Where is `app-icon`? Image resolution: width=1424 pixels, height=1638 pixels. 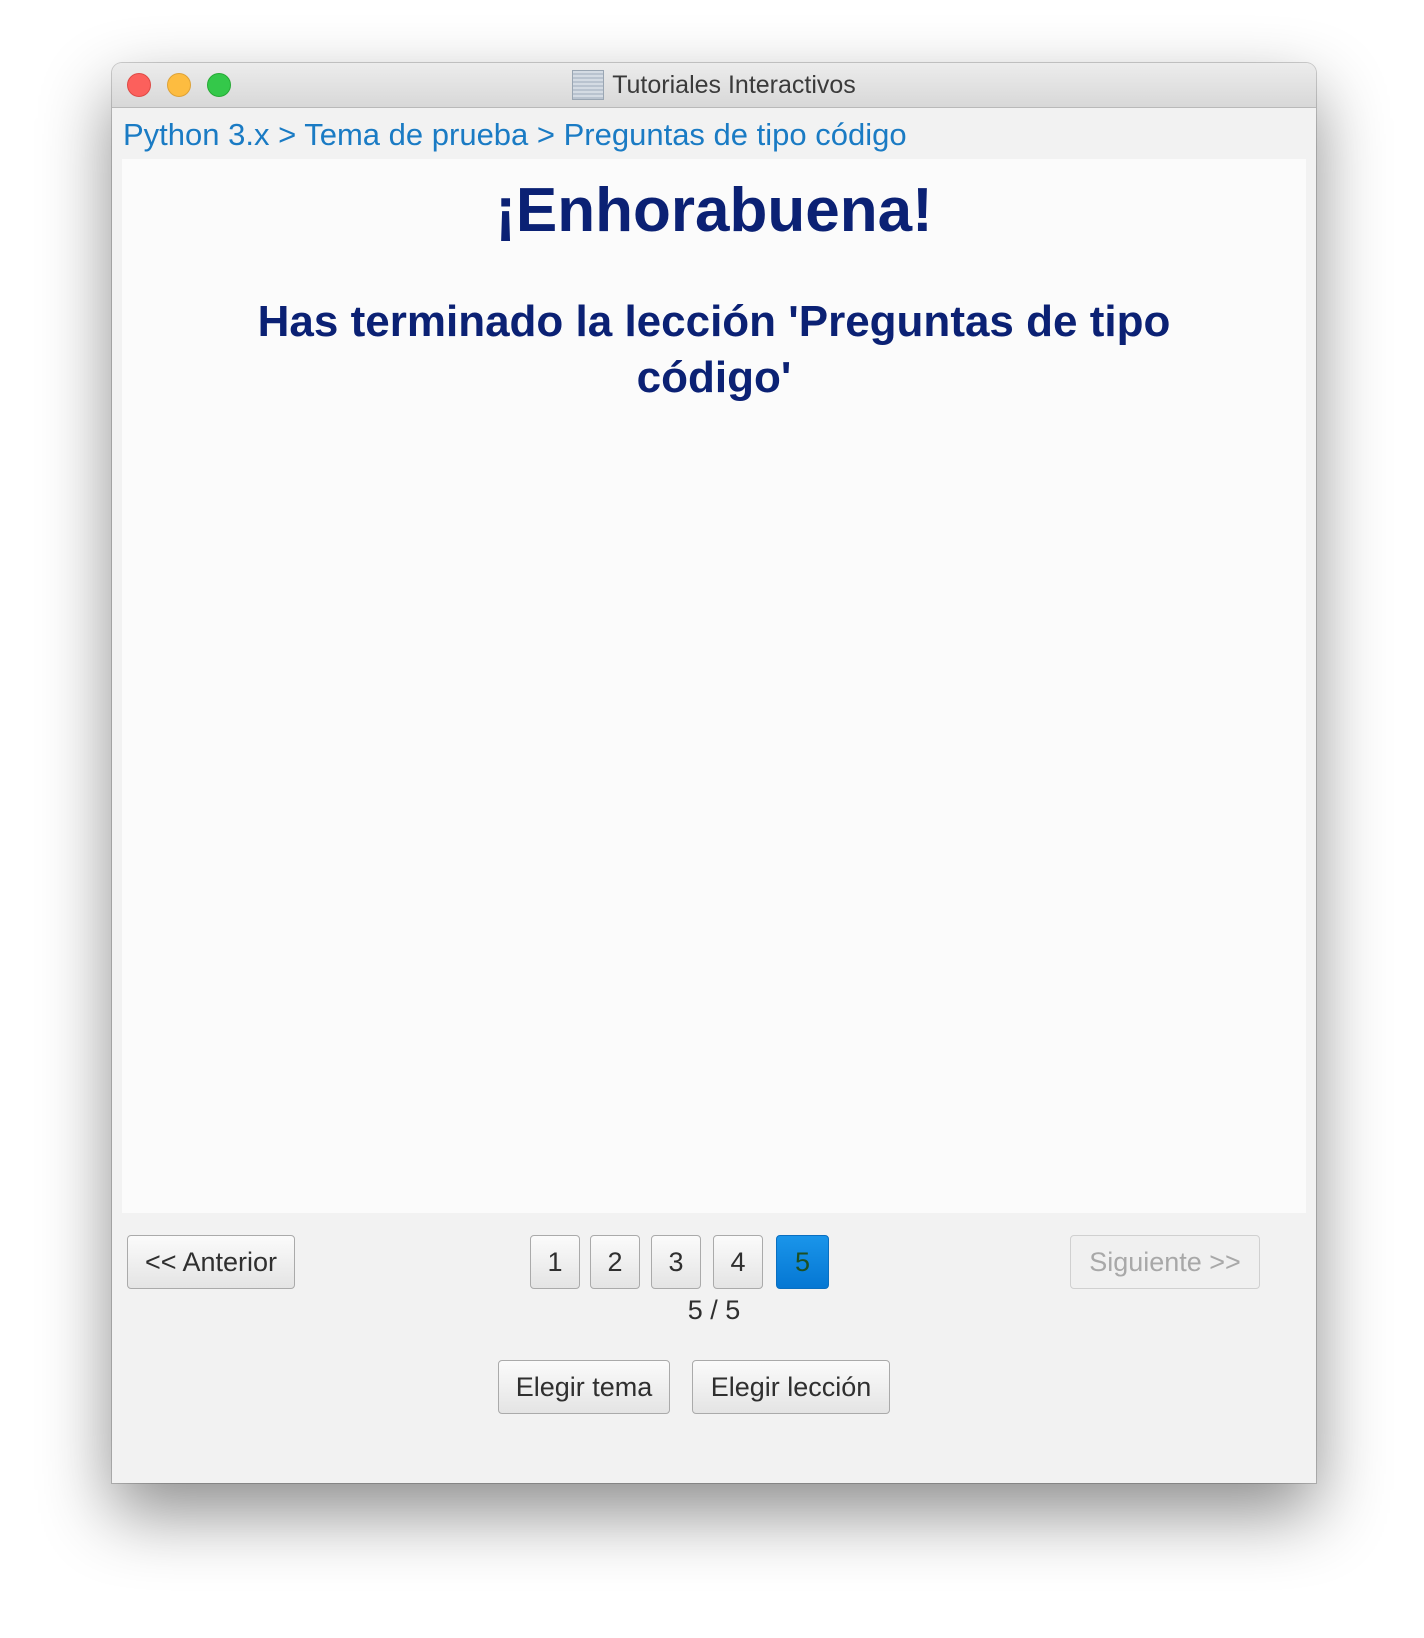
app-icon is located at coordinates (588, 85).